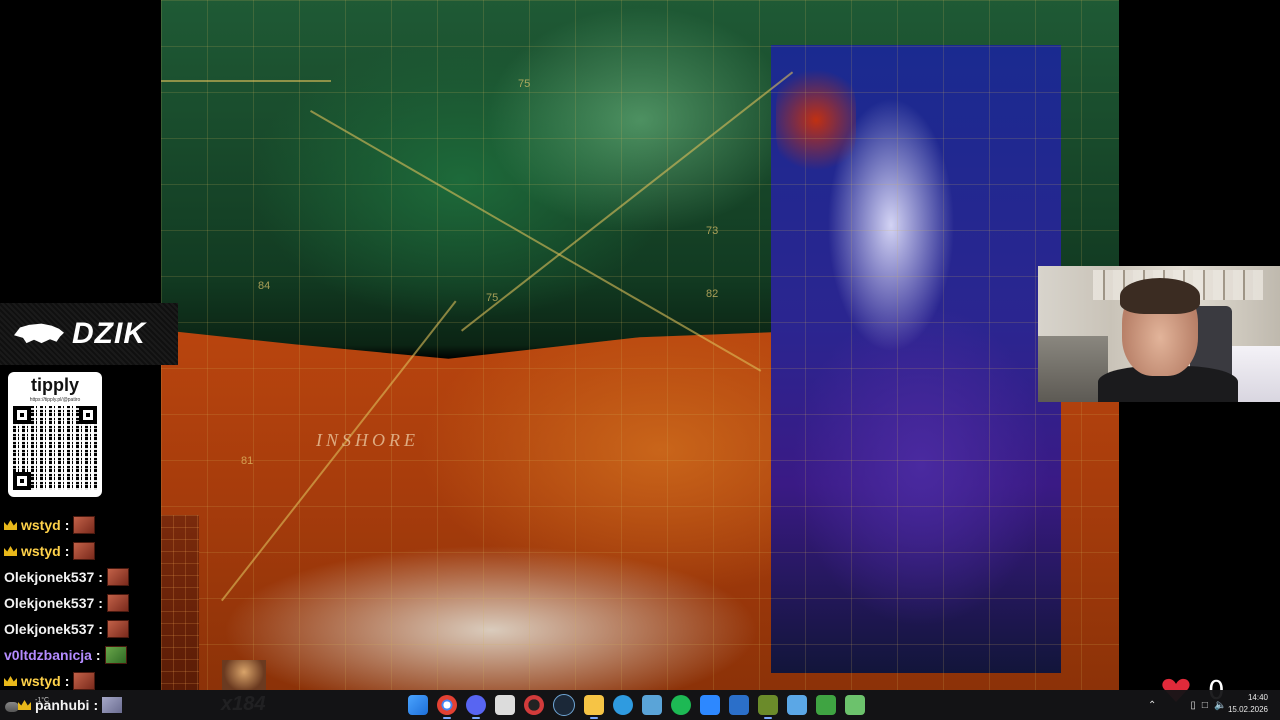 The width and height of the screenshot is (1280, 720). I want to click on battery-icon: ▯, so click(1193, 705).